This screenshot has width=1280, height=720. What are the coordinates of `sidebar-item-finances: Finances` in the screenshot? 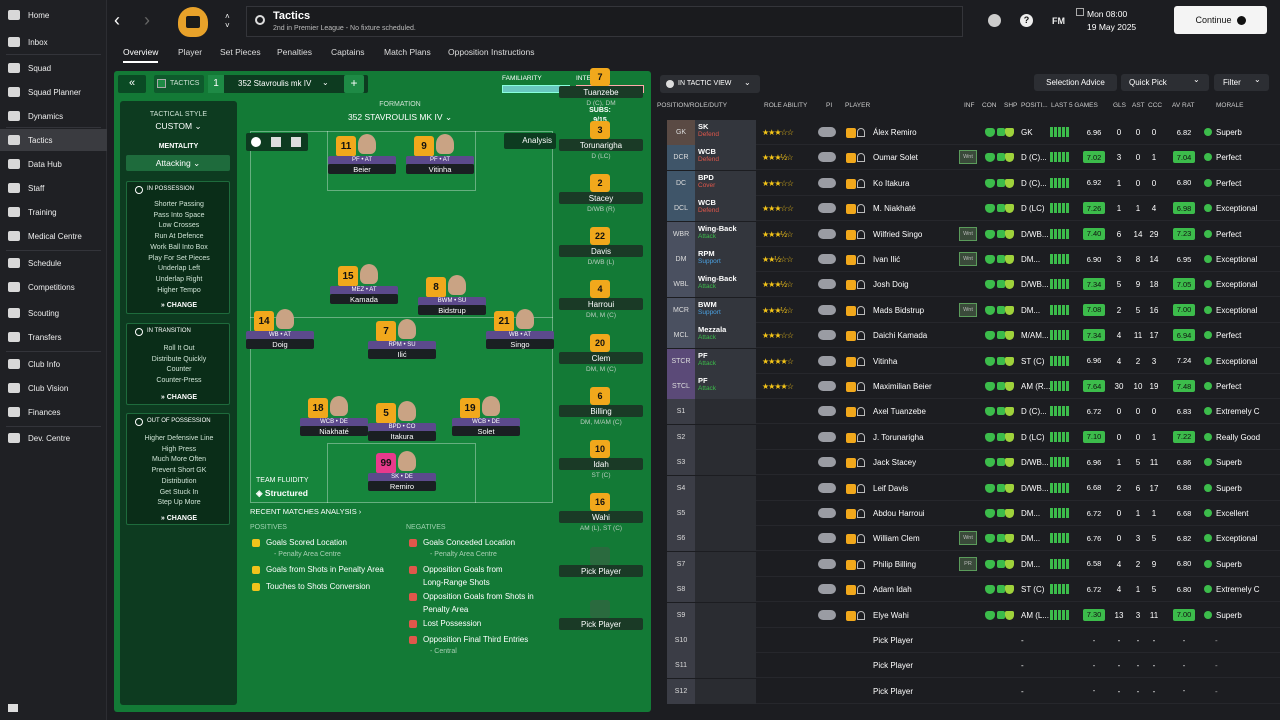 It's located at (53, 412).